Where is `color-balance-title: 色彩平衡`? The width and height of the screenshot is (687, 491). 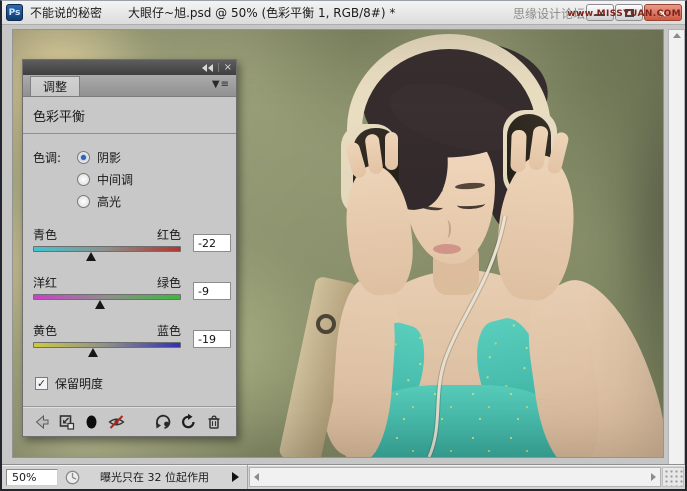 color-balance-title: 色彩平衡 is located at coordinates (129, 115).